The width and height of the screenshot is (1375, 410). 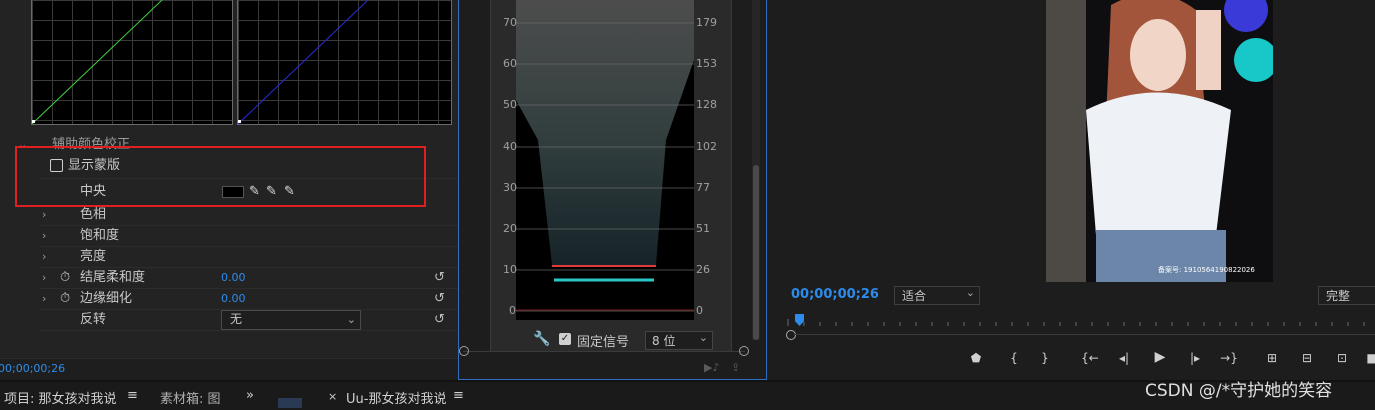 What do you see at coordinates (396, 397) in the screenshot?
I see `tab-sequence: Uu-那女孩对我说` at bounding box center [396, 397].